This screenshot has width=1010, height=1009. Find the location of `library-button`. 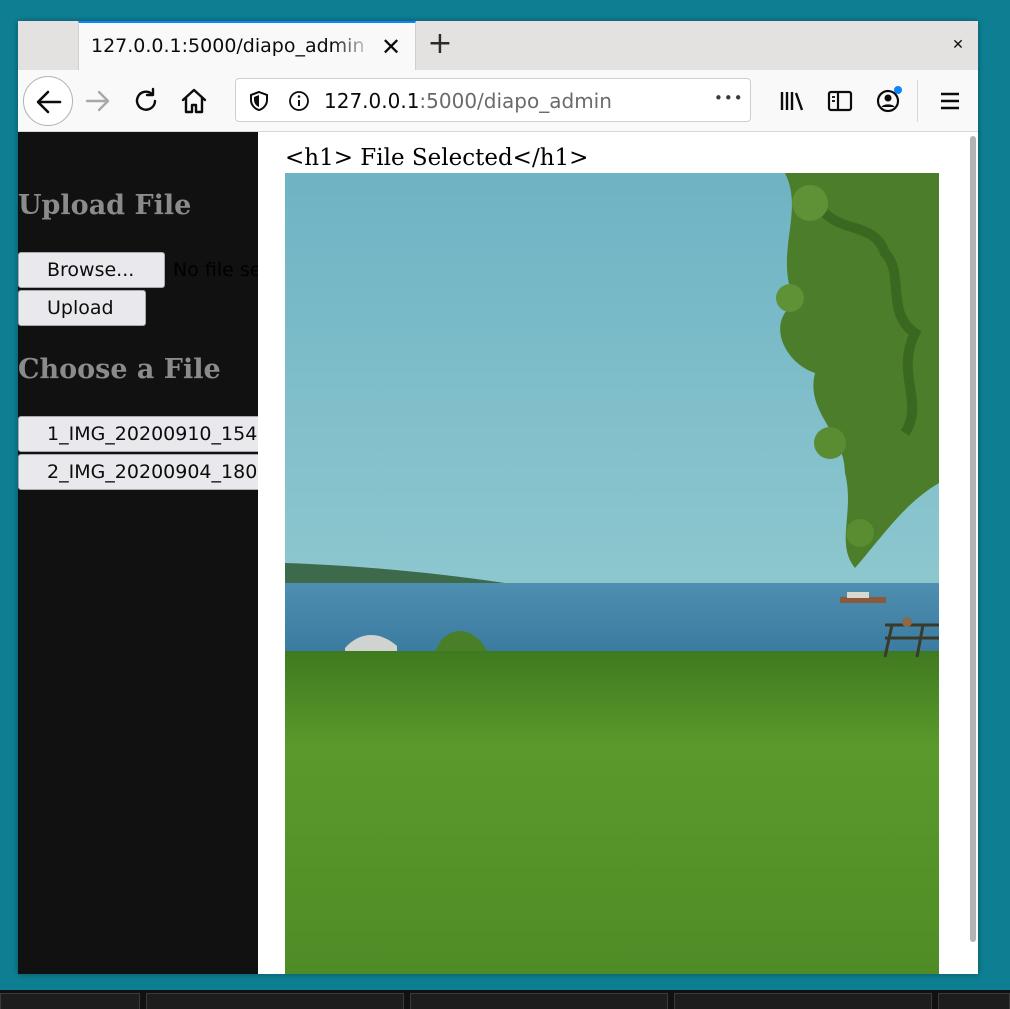

library-button is located at coordinates (792, 101).